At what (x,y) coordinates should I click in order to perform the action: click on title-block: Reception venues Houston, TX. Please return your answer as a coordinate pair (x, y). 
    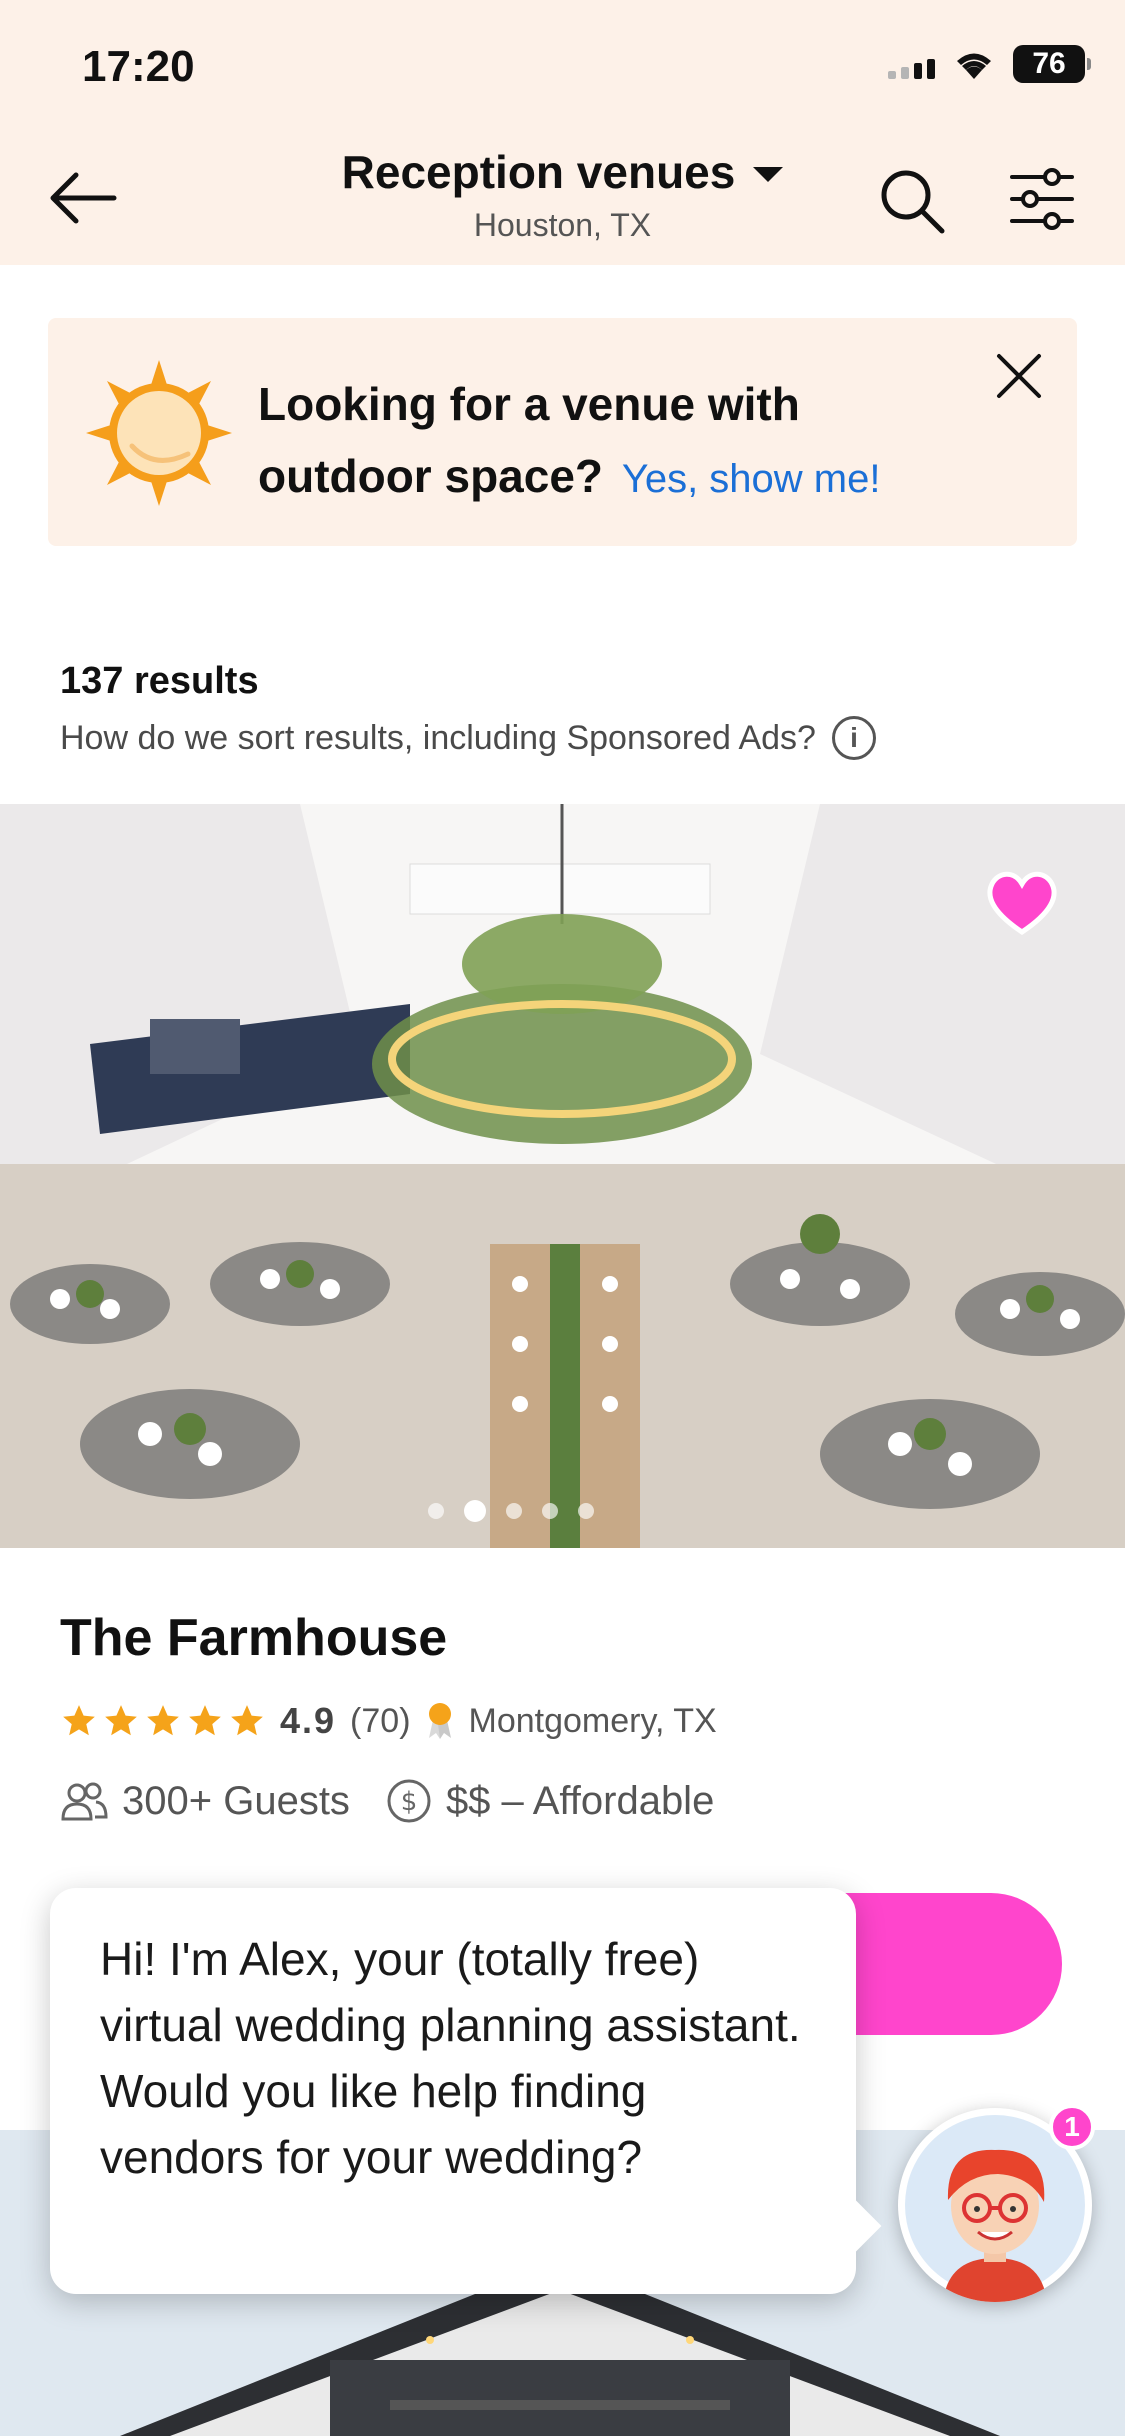
    Looking at the image, I should click on (562, 194).